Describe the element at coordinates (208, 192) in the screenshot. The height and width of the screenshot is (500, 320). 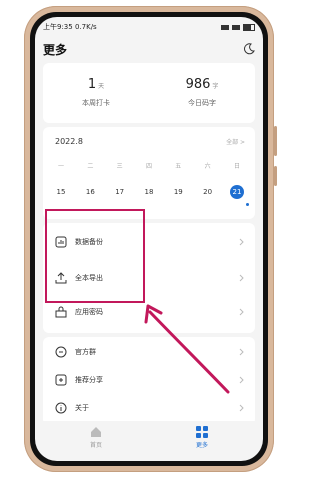
I see `calendar-date: 20` at that location.